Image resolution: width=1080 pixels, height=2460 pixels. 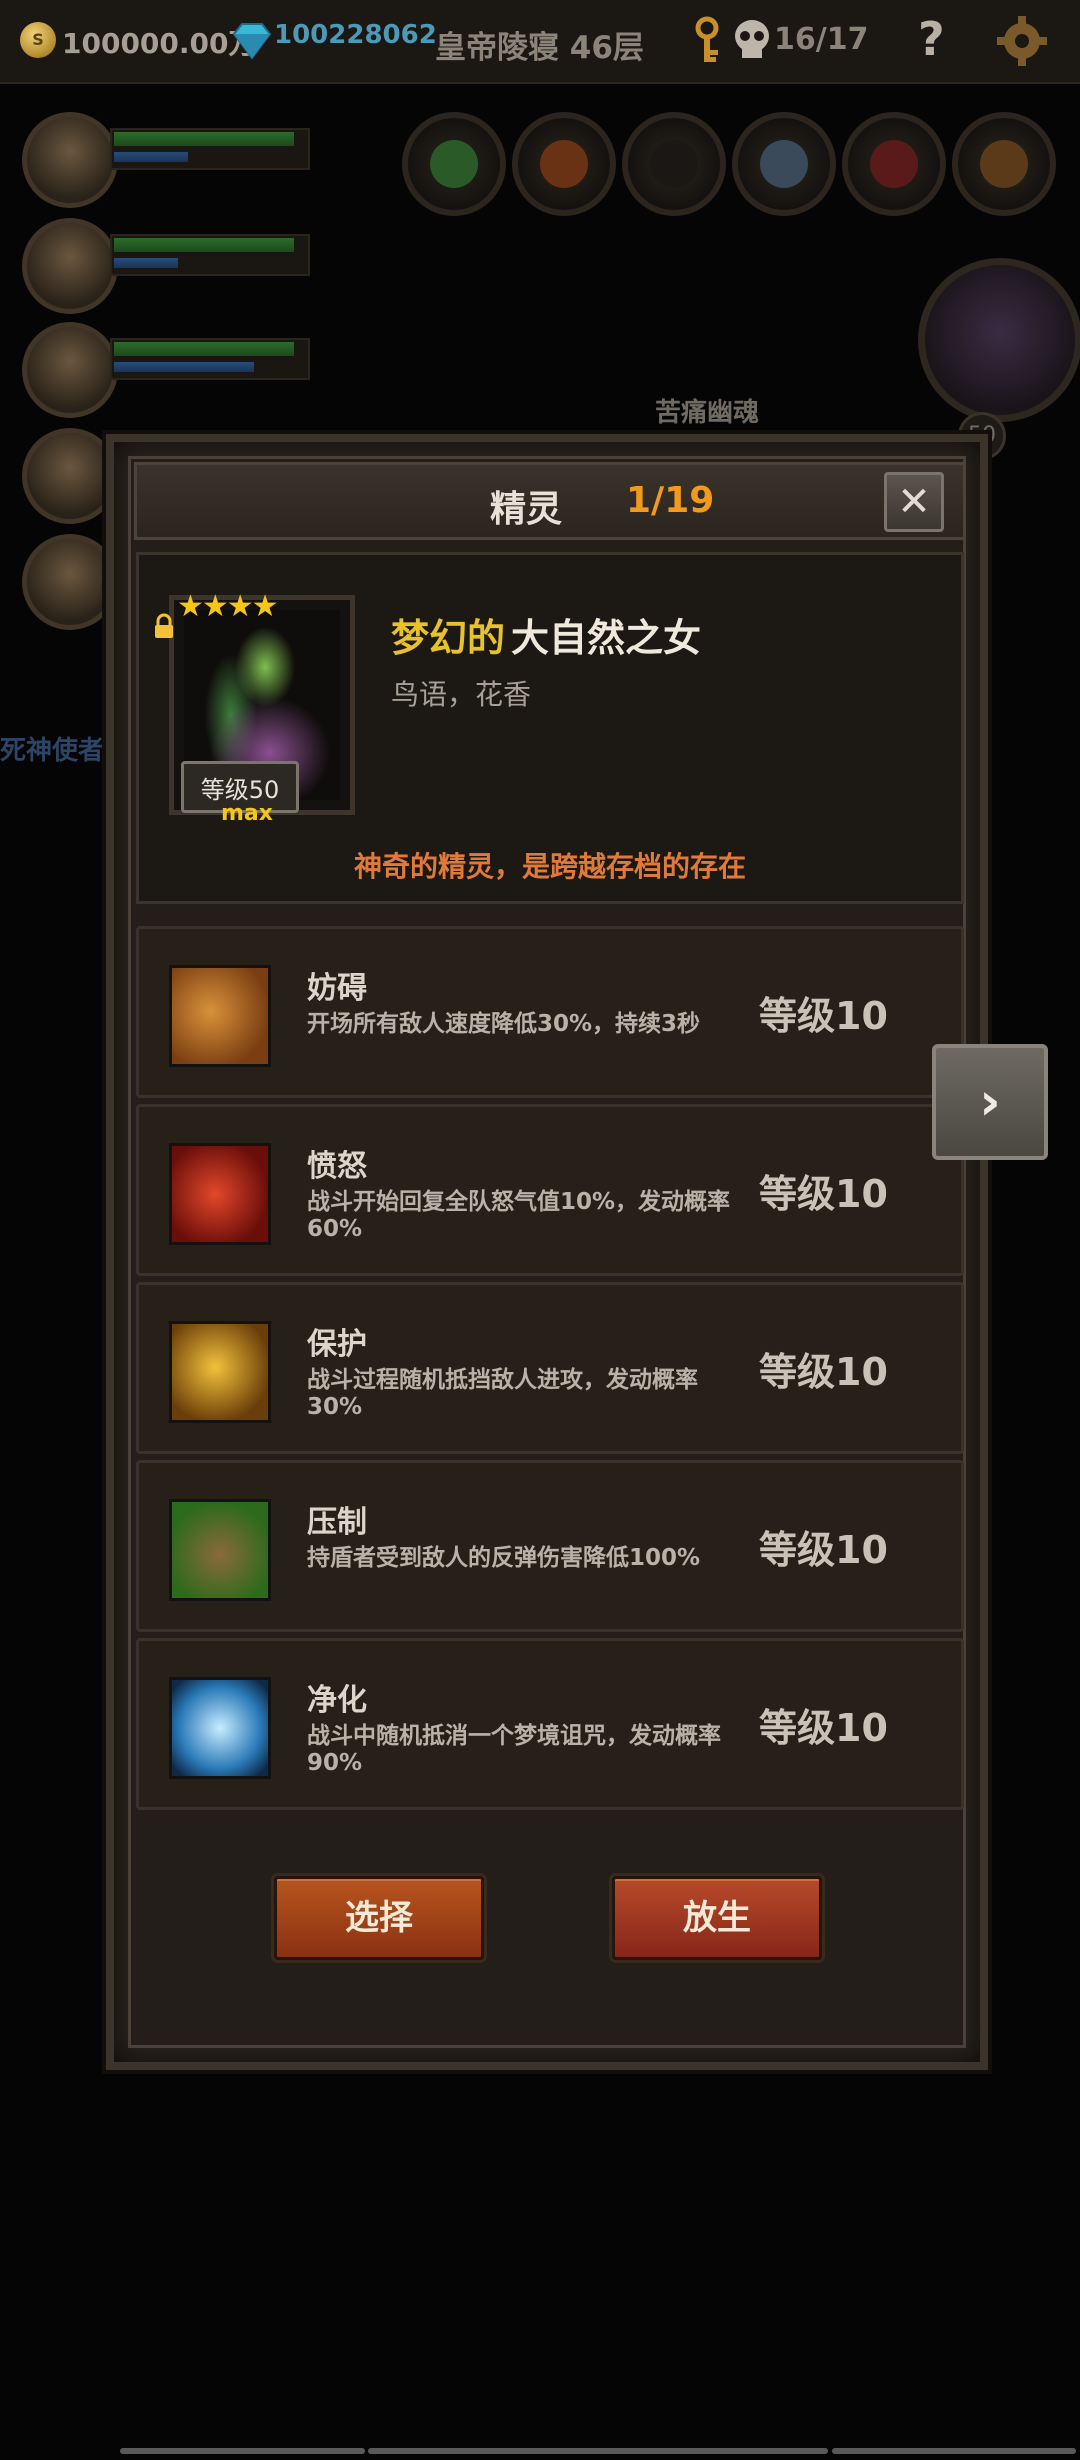 I want to click on skill-description: 持盾者受到敌人的反弹伤害降低100%, so click(x=504, y=1558).